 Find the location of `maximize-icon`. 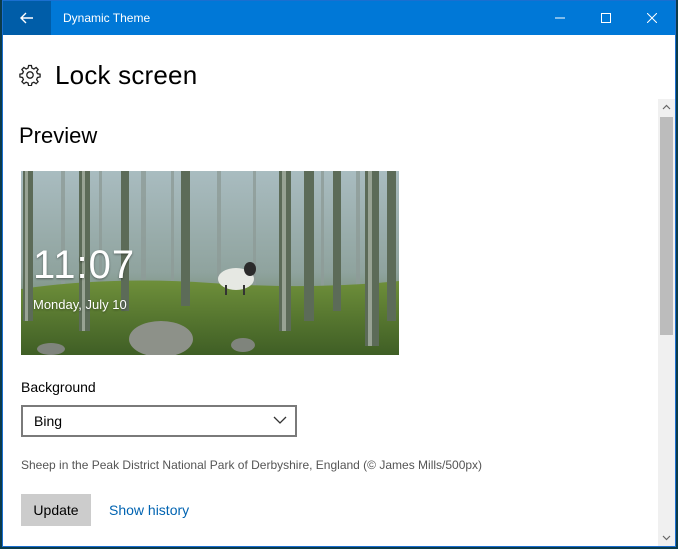

maximize-icon is located at coordinates (606, 18).